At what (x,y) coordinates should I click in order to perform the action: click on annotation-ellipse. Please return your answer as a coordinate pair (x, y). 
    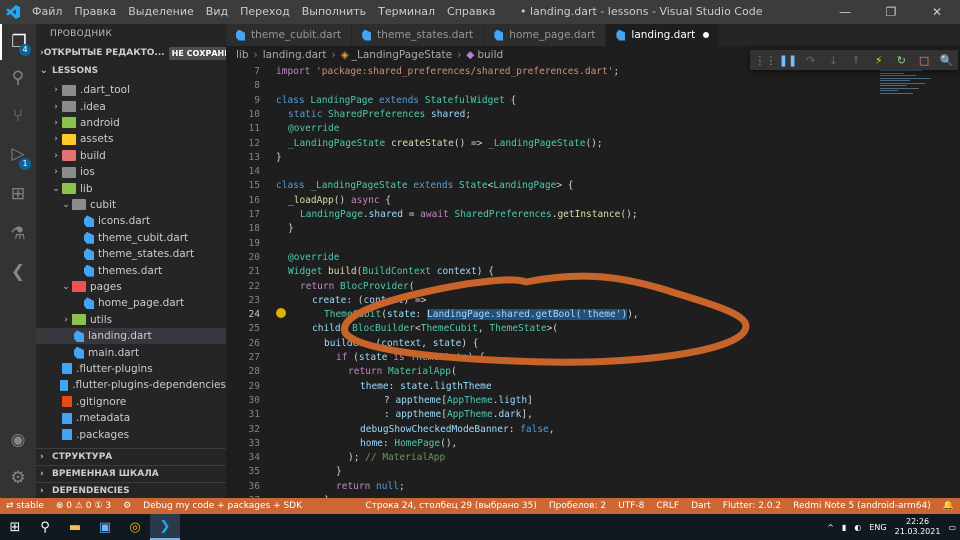
    Looking at the image, I should click on (545, 319).